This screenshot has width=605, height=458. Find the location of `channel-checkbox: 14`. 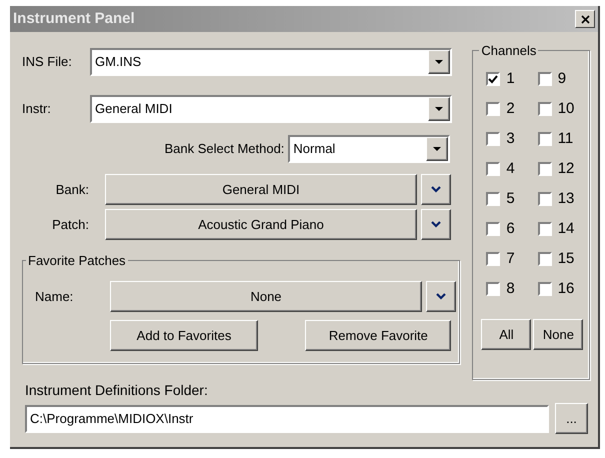

channel-checkbox: 14 is located at coordinates (563, 229).